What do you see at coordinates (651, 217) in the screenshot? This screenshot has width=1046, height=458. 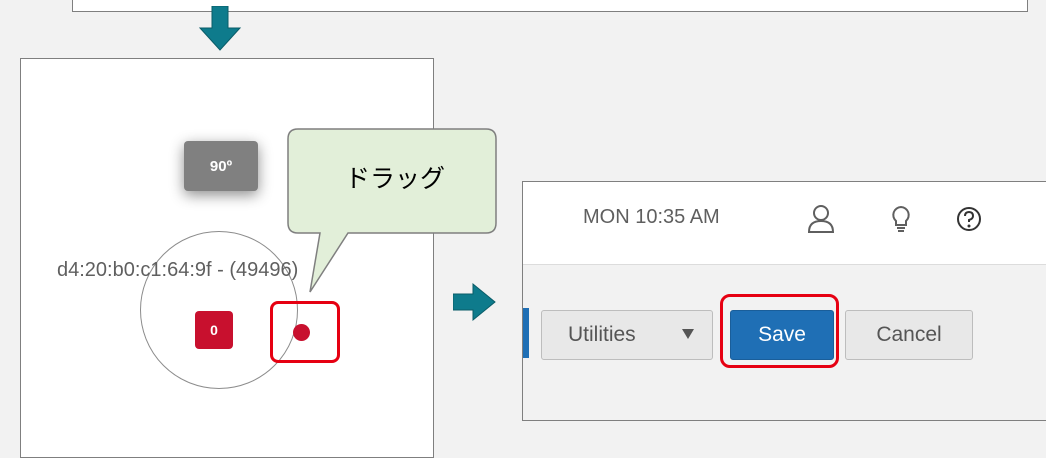 I see `clock-text: MON 10:35 AM` at bounding box center [651, 217].